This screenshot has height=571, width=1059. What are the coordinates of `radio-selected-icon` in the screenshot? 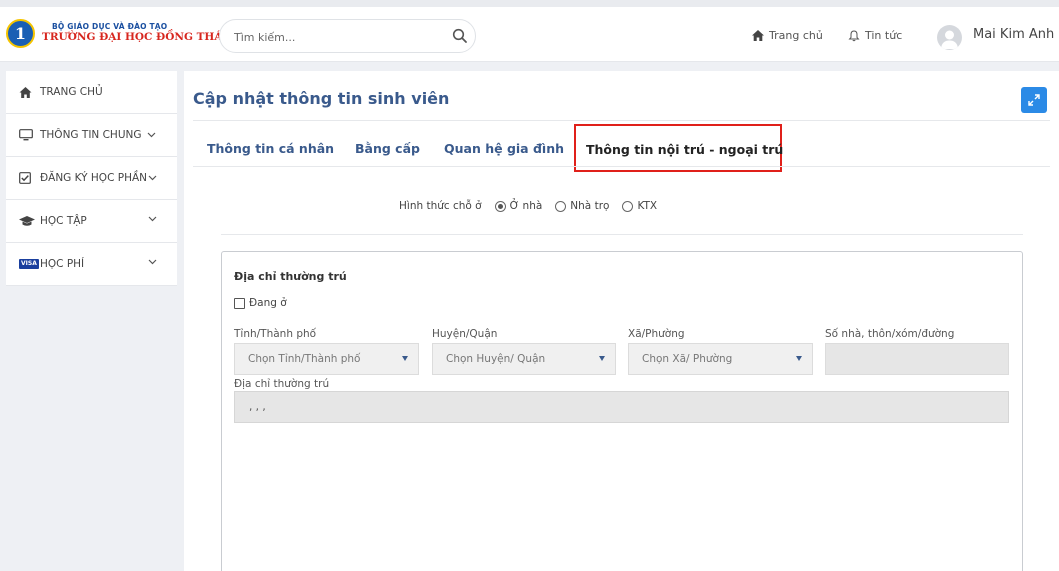 It's located at (500, 206).